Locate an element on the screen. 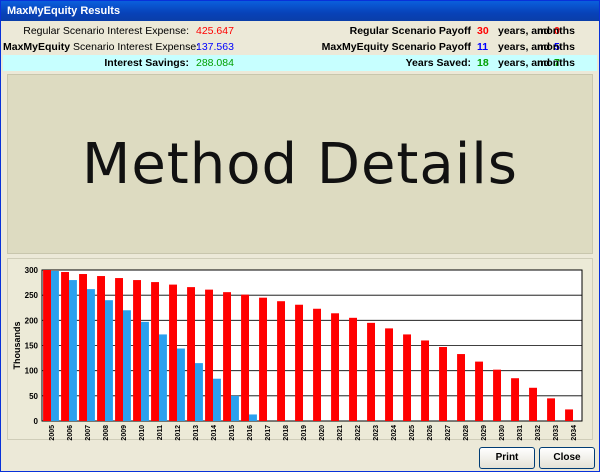 The height and width of the screenshot is (472, 600). x-tick-label: 2016 is located at coordinates (250, 433).